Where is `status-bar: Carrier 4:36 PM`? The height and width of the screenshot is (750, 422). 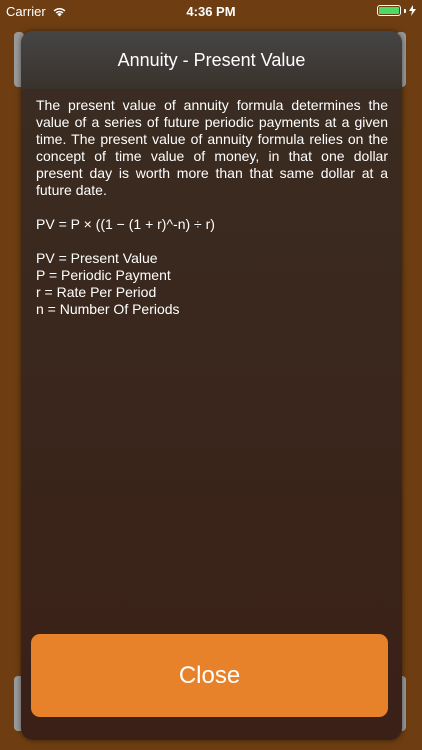 status-bar: Carrier 4:36 PM is located at coordinates (211, 11).